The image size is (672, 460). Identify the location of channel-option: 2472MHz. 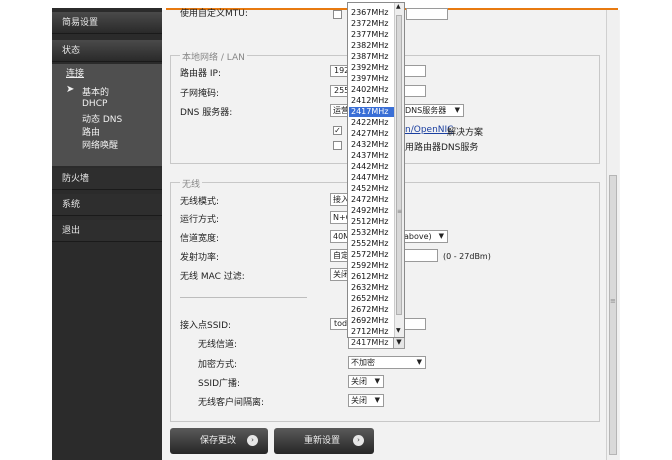
(372, 200).